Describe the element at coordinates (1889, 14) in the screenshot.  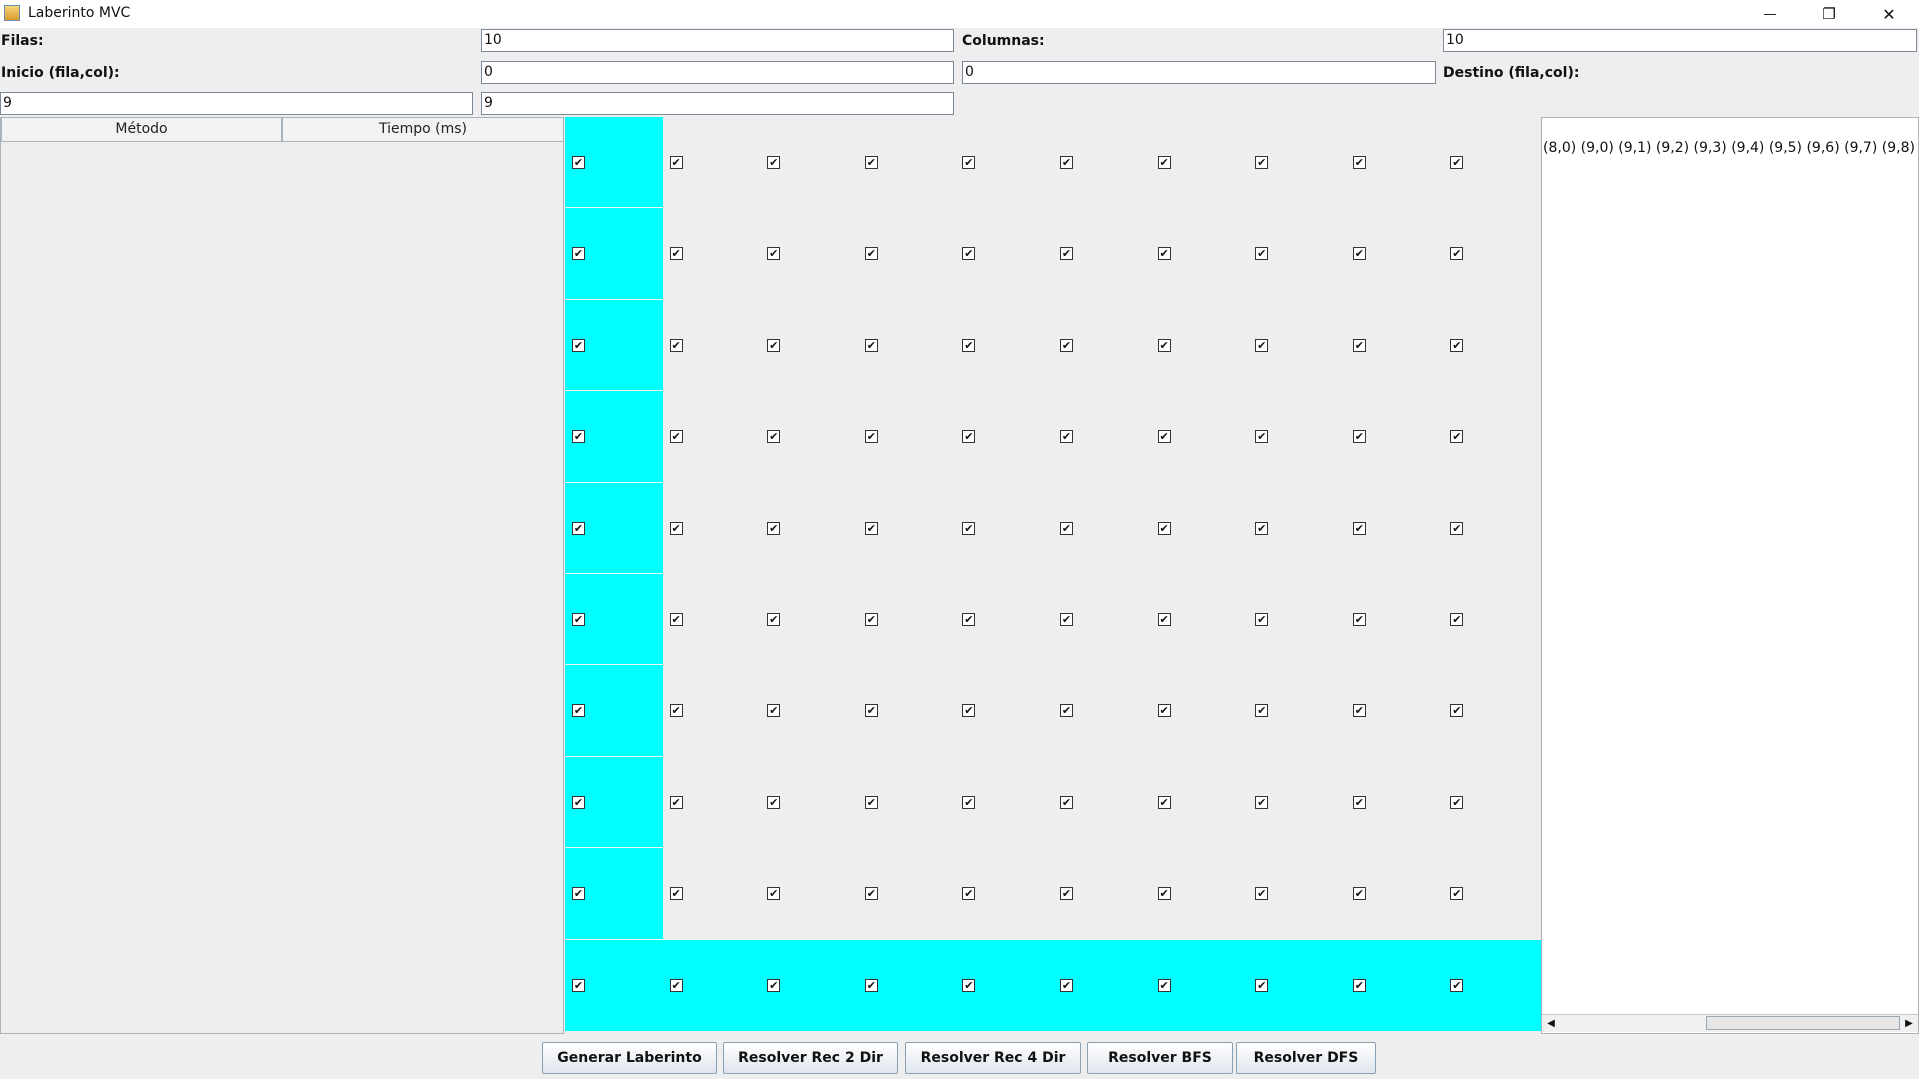
I see `close-button: ✕` at that location.